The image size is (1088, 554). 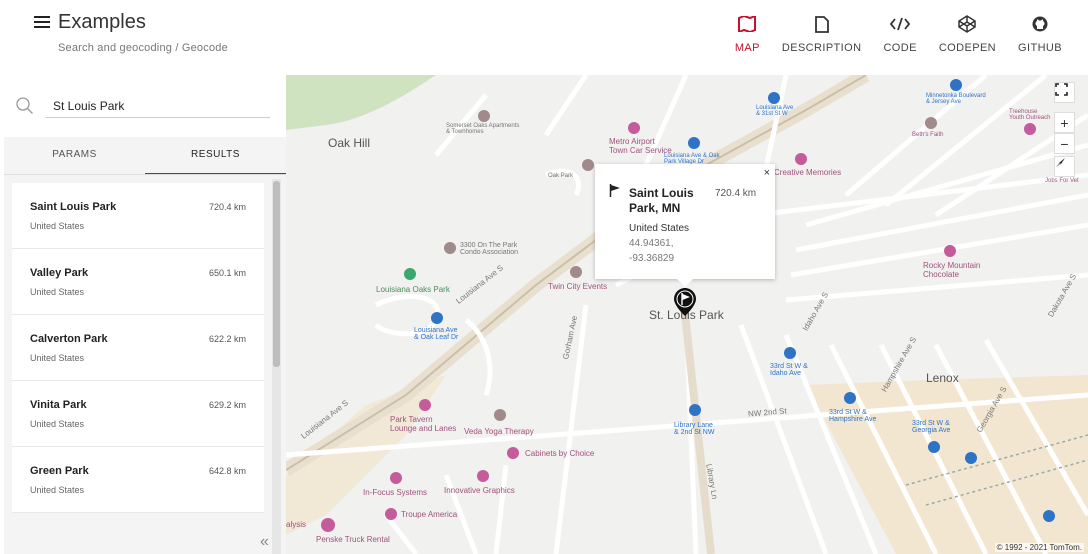 What do you see at coordinates (138, 414) in the screenshot?
I see `list-item: Vinita Park United States 629.2 km` at bounding box center [138, 414].